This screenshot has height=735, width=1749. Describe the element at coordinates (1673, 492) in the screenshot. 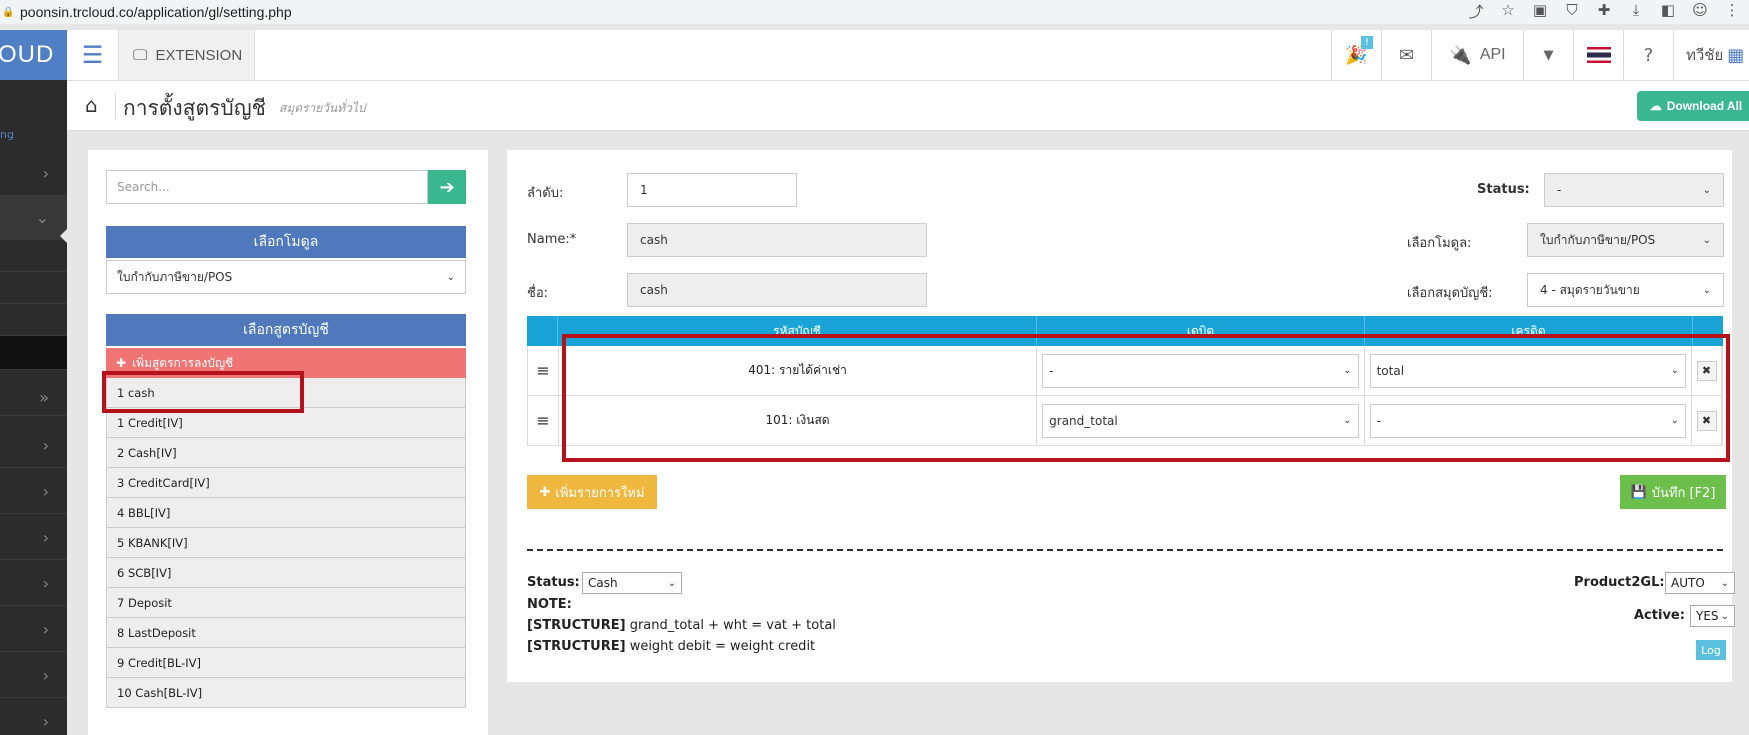

I see `save-button: 💾 บันทึก [F2]` at that location.